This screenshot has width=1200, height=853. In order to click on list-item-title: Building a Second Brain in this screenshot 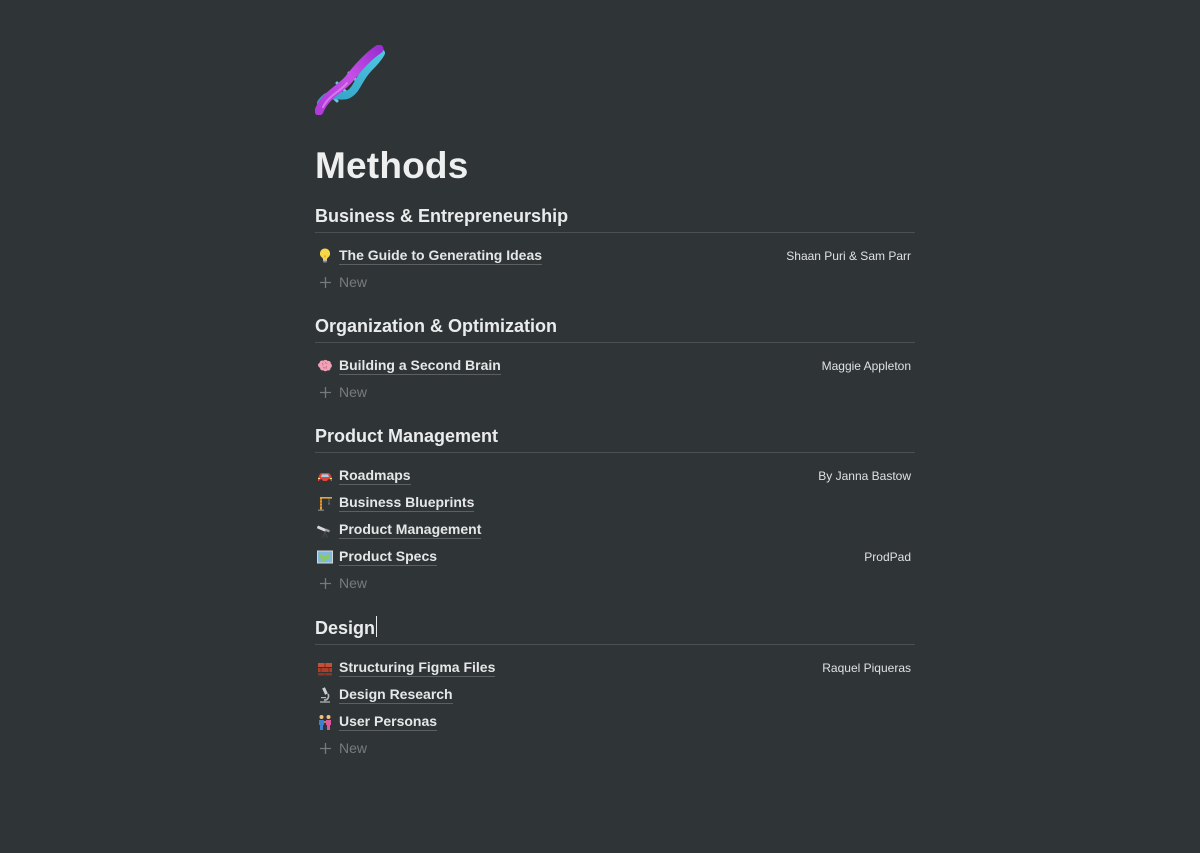, I will do `click(420, 366)`.